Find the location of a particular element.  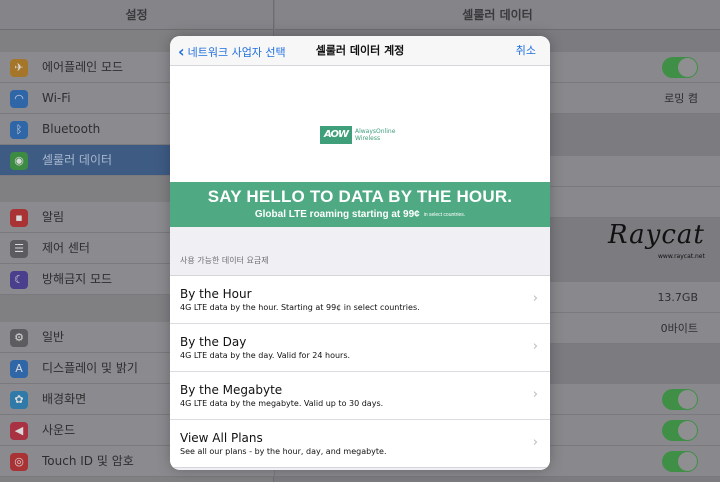

raycat-watermark: Raycat www.raycat.net is located at coordinates (660, 242).